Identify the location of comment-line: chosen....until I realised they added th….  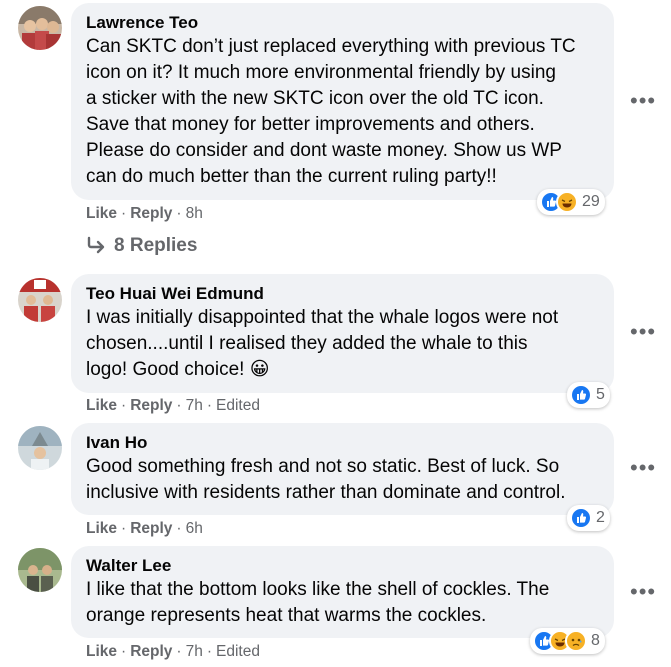
(307, 343).